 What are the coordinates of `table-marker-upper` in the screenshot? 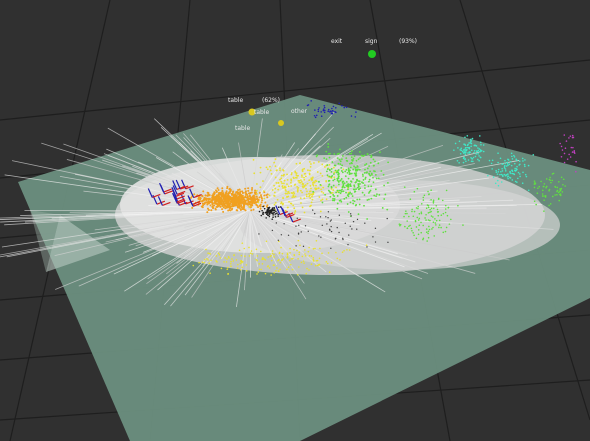 It's located at (252, 112).